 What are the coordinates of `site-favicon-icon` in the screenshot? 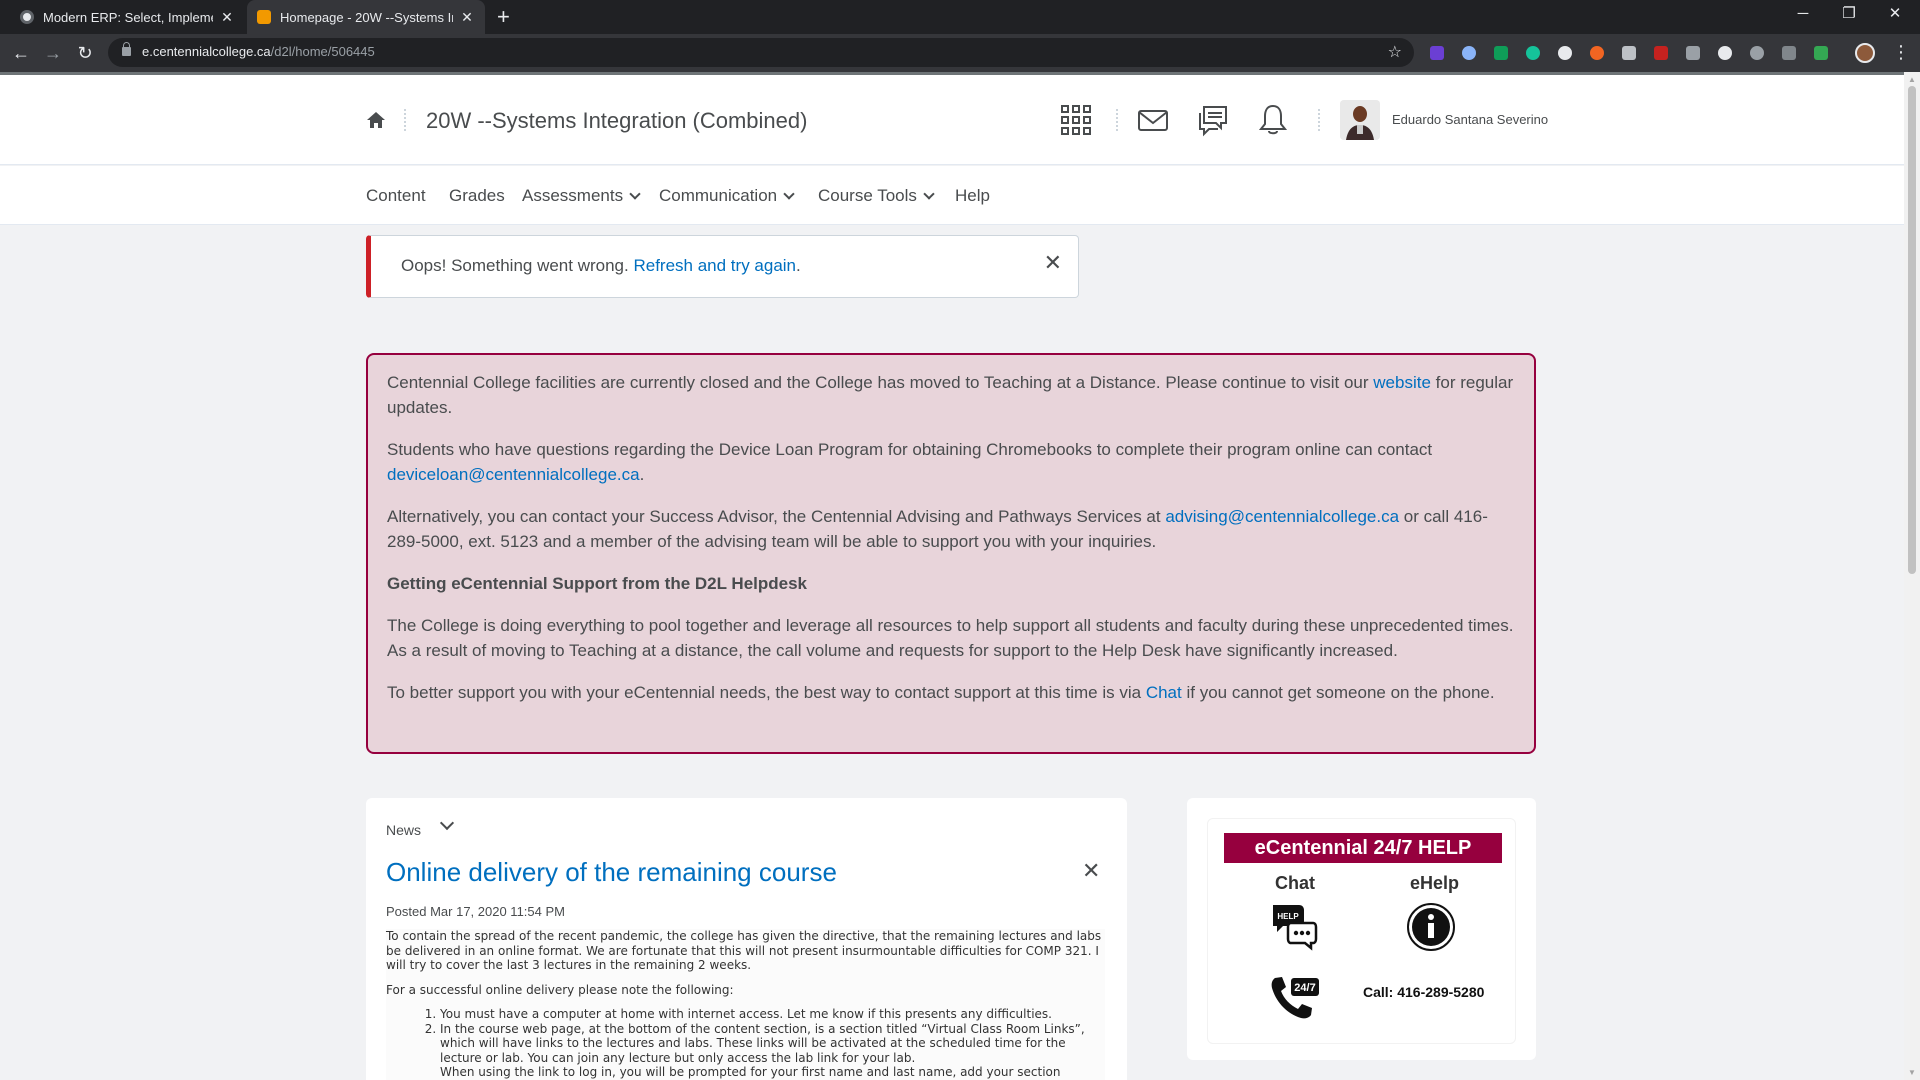 It's located at (27, 17).